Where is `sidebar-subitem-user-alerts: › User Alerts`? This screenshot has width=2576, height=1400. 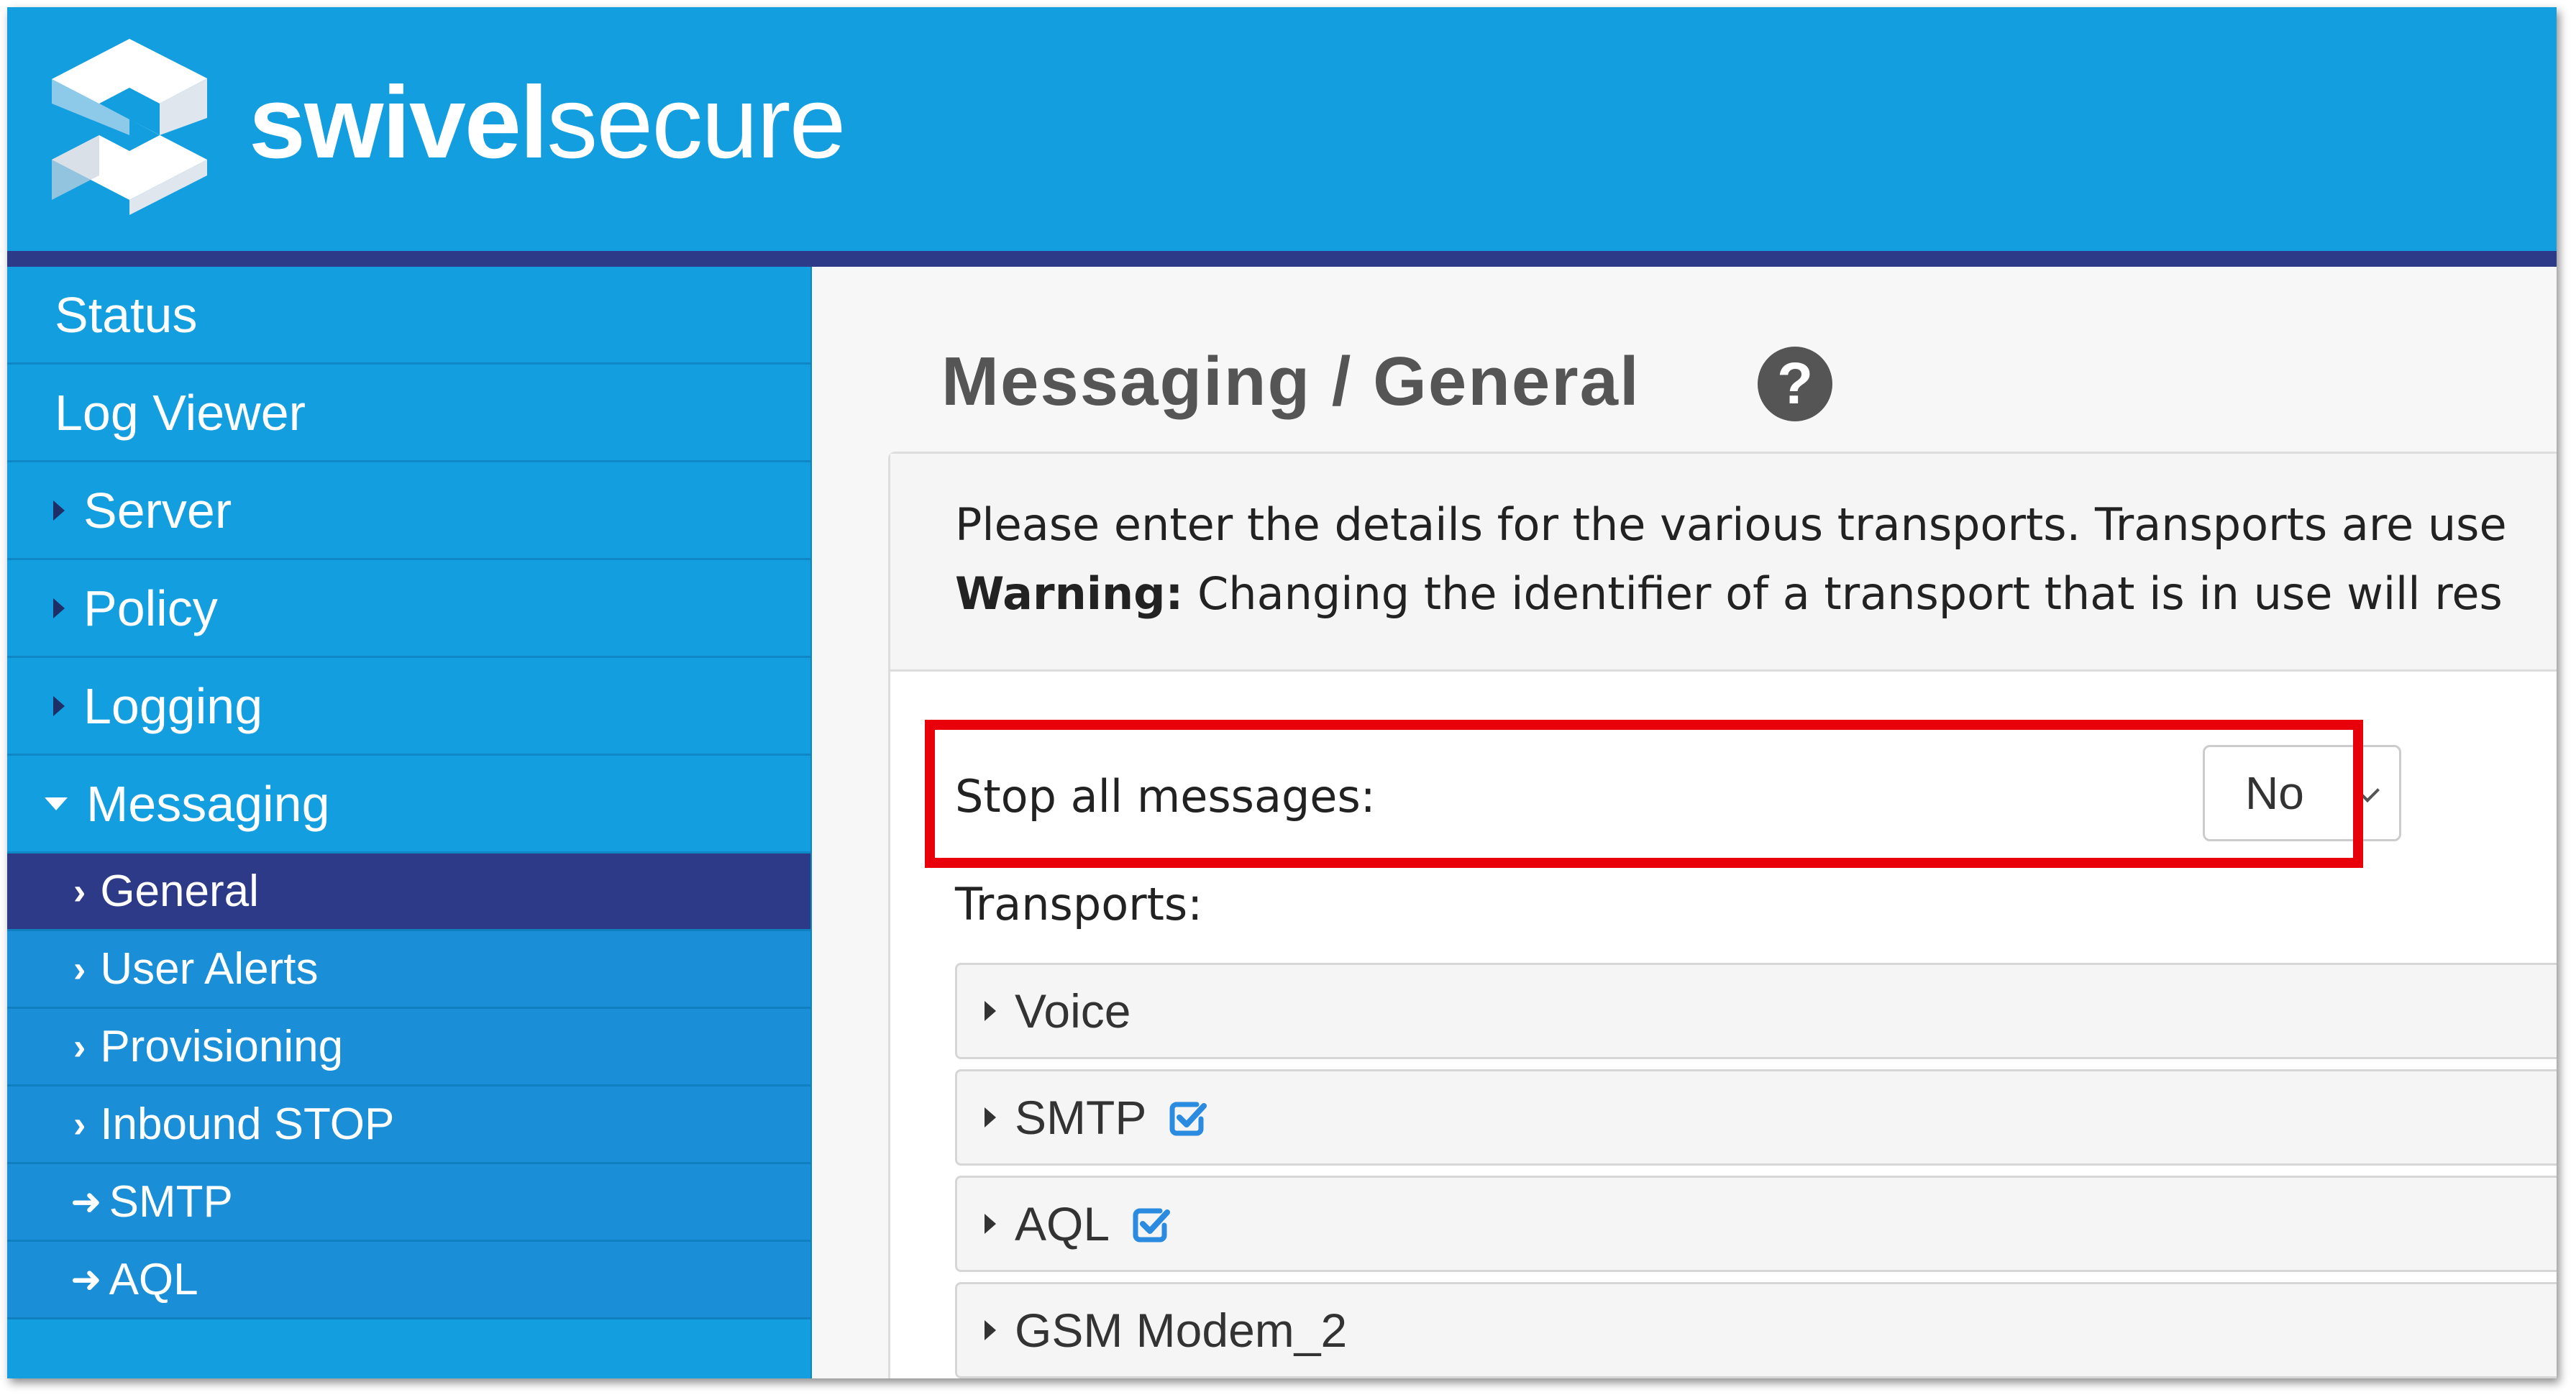
sidebar-subitem-user-alerts: › User Alerts is located at coordinates (408, 970).